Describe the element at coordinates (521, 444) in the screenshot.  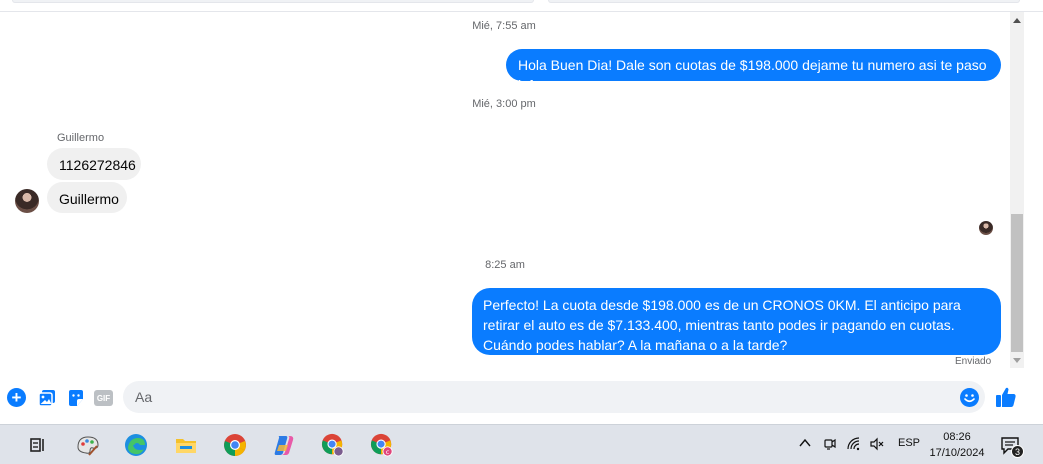
I see `windows-taskbar: c ESP 08:26 17/10/2024 3` at that location.